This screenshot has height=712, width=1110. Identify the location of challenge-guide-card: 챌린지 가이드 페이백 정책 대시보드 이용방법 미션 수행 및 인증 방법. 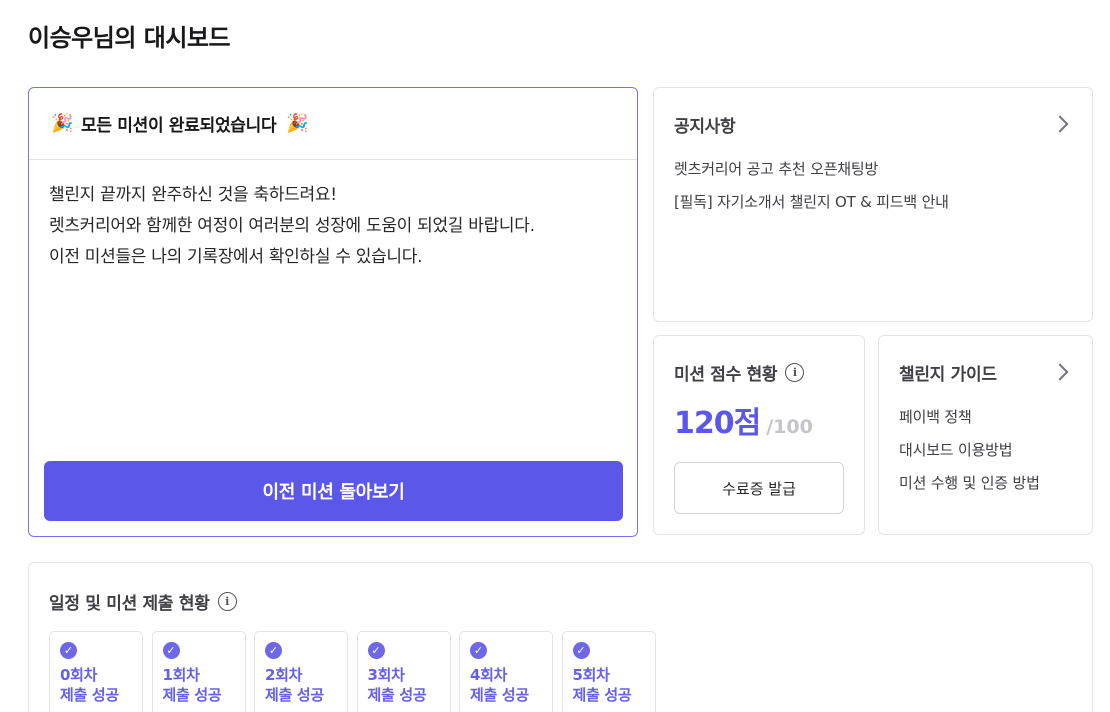
(985, 435).